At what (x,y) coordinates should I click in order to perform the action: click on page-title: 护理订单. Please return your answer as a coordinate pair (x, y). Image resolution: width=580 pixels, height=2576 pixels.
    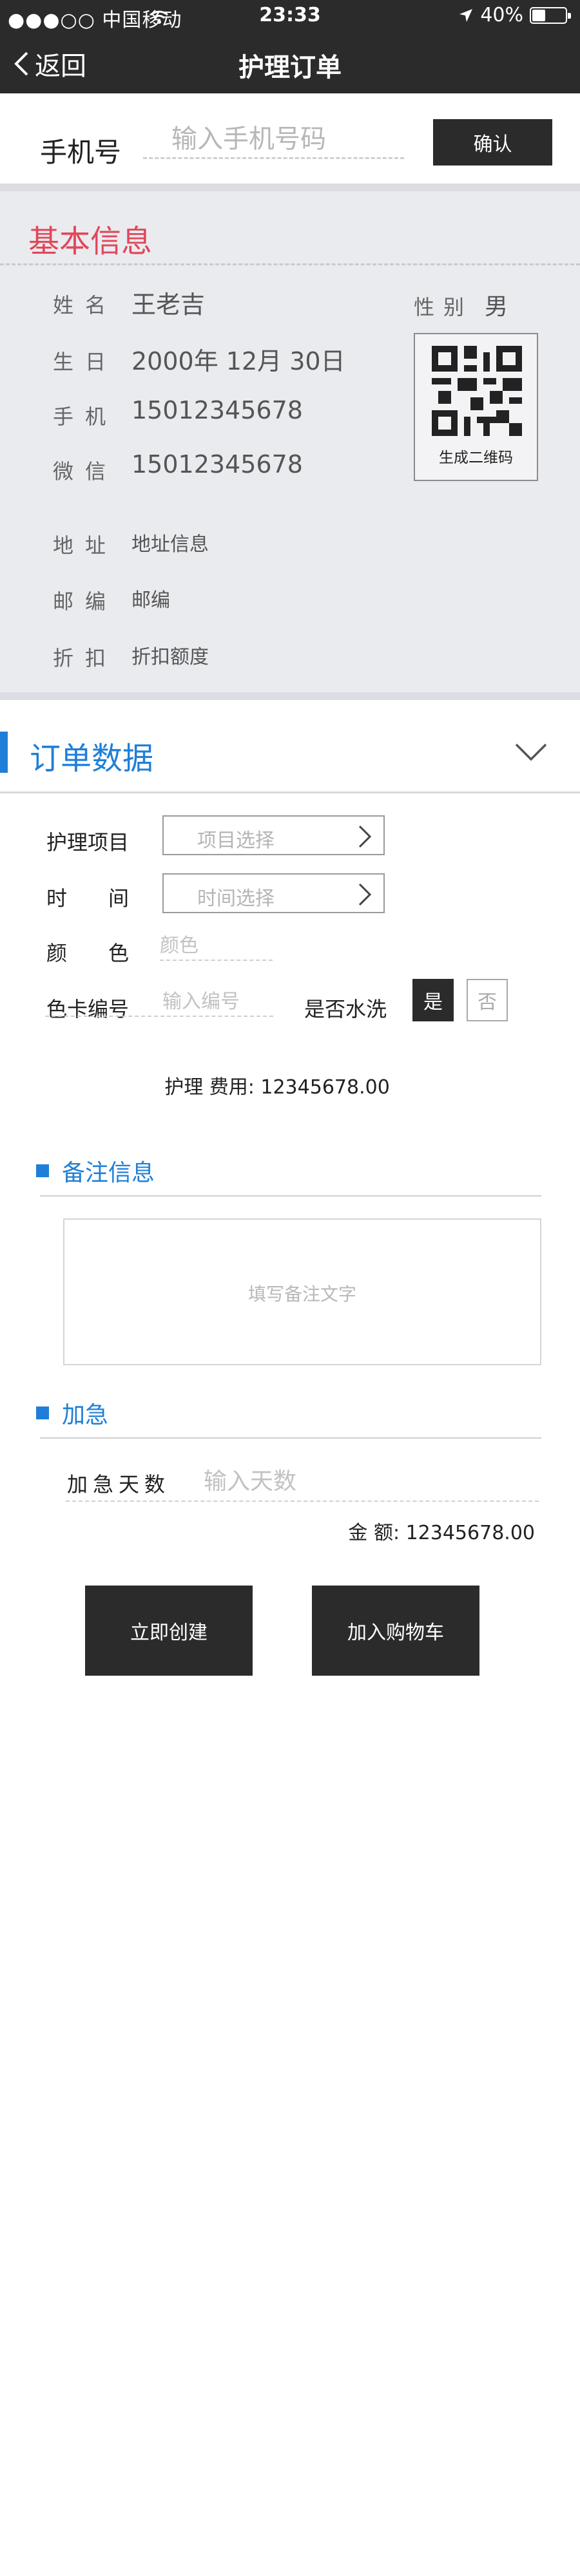
    Looking at the image, I should click on (290, 67).